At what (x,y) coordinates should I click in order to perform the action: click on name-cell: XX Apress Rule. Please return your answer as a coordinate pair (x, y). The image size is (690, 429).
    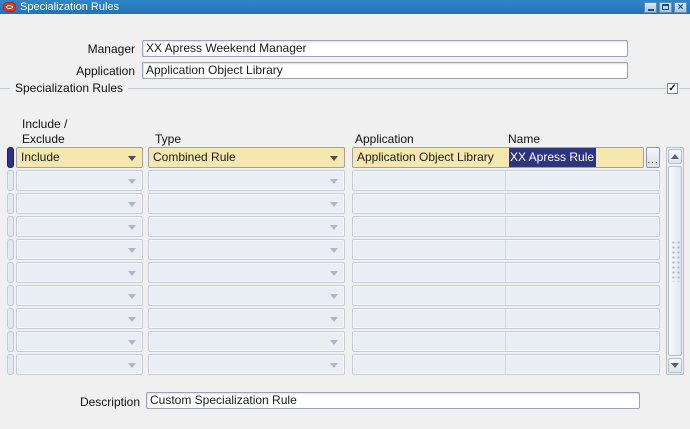
    Looking at the image, I should click on (574, 157).